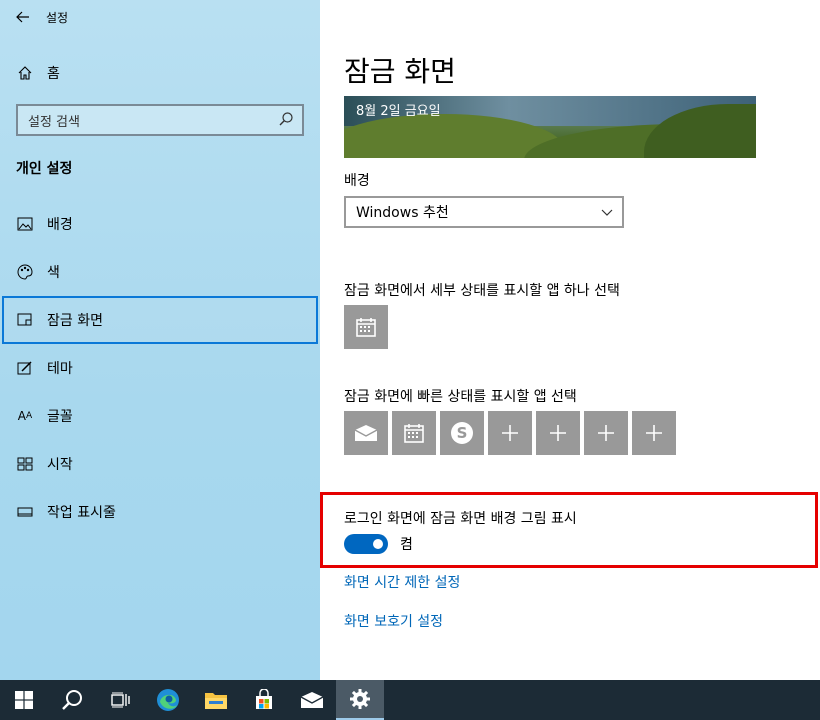 This screenshot has height=720, width=820. I want to click on windows-start-icon, so click(24, 700).